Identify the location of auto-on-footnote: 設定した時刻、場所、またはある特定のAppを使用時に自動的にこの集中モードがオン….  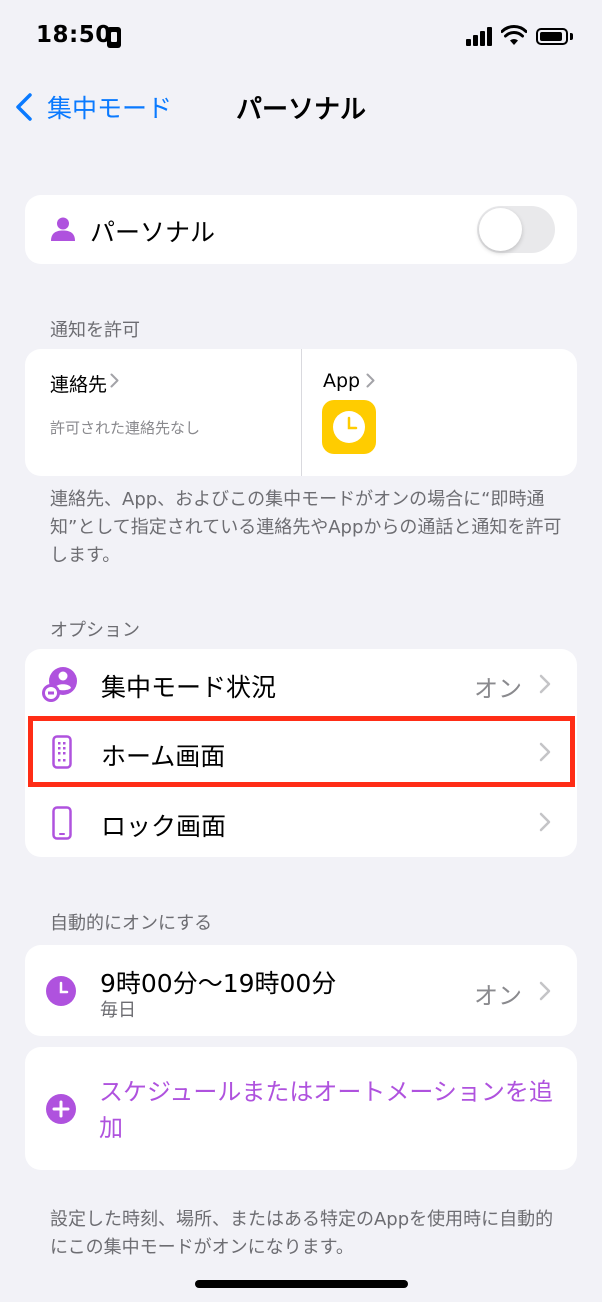
(302, 1233).